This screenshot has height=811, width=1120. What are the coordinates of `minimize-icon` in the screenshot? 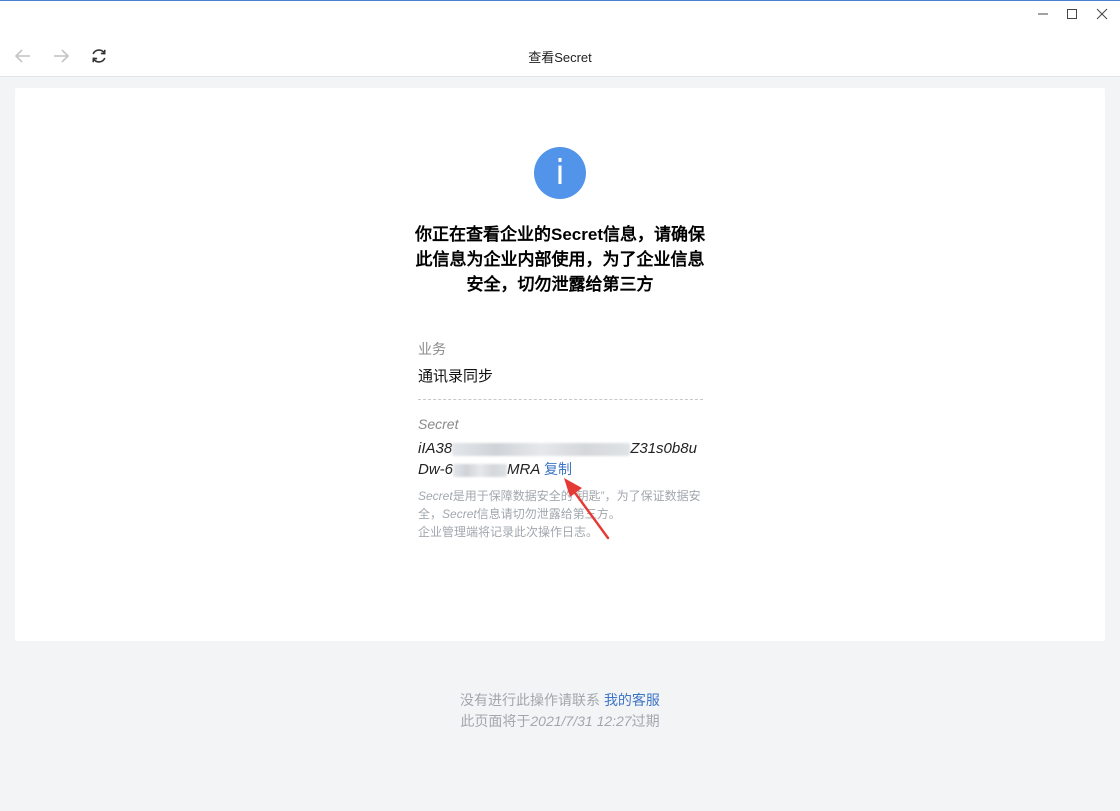 It's located at (1043, 14).